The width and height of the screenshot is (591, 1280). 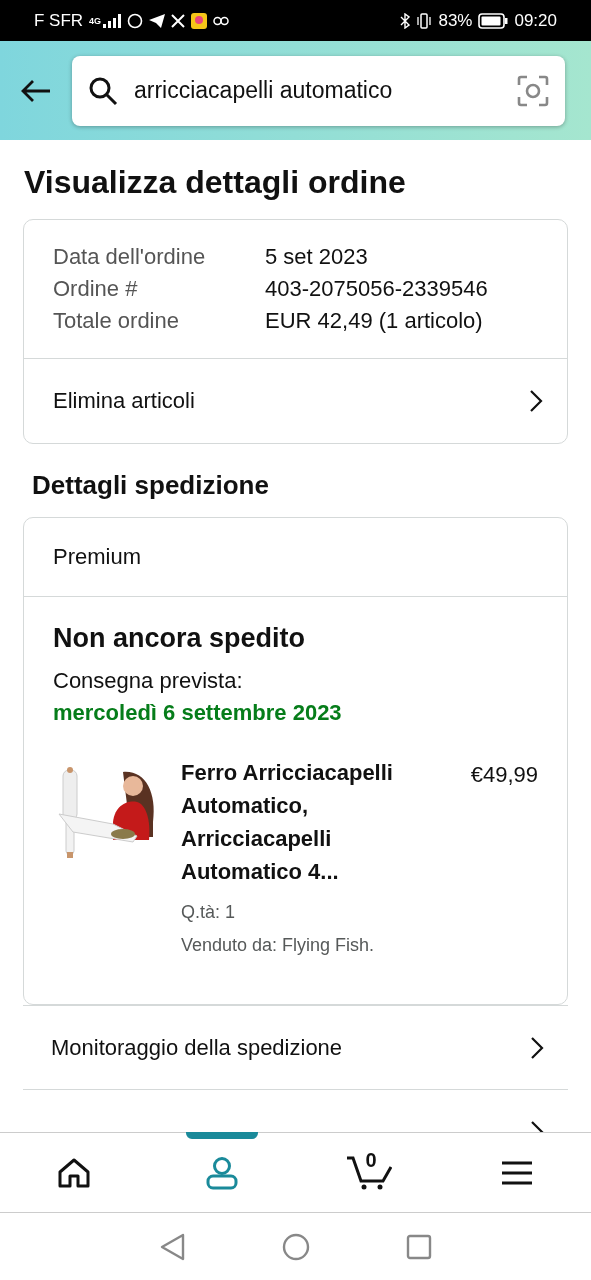 What do you see at coordinates (278, 945) in the screenshot?
I see `seller: Venduto da: Flying Fish.` at bounding box center [278, 945].